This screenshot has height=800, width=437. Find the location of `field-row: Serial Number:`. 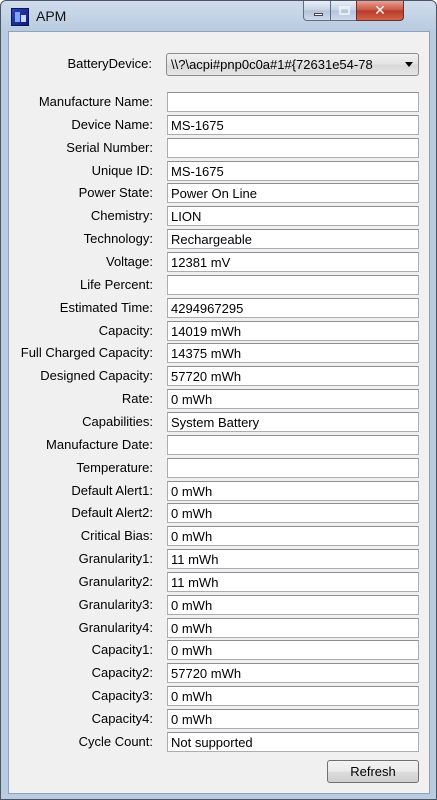

field-row: Serial Number: is located at coordinates (219, 147).